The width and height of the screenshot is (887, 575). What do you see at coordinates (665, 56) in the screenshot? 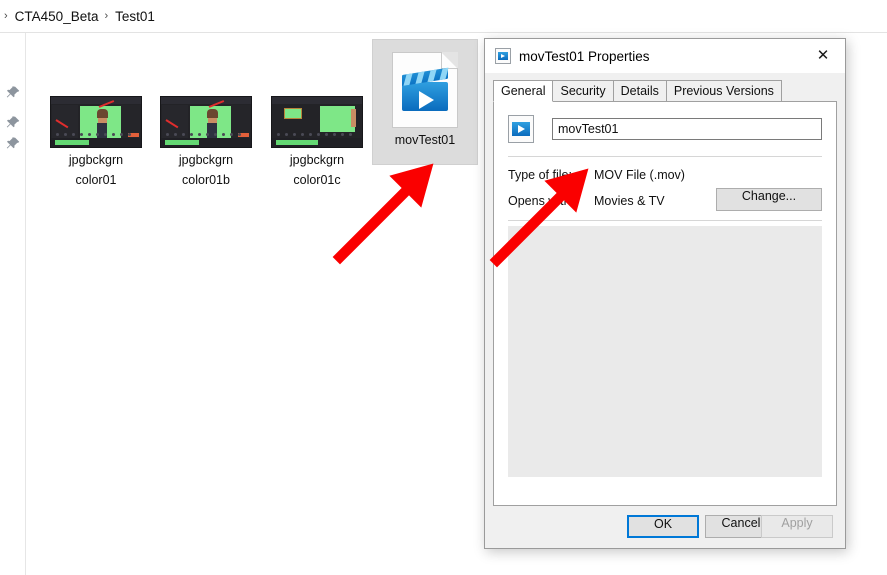
I see `dialog-title-bar: movTest01 Properties ✕` at bounding box center [665, 56].